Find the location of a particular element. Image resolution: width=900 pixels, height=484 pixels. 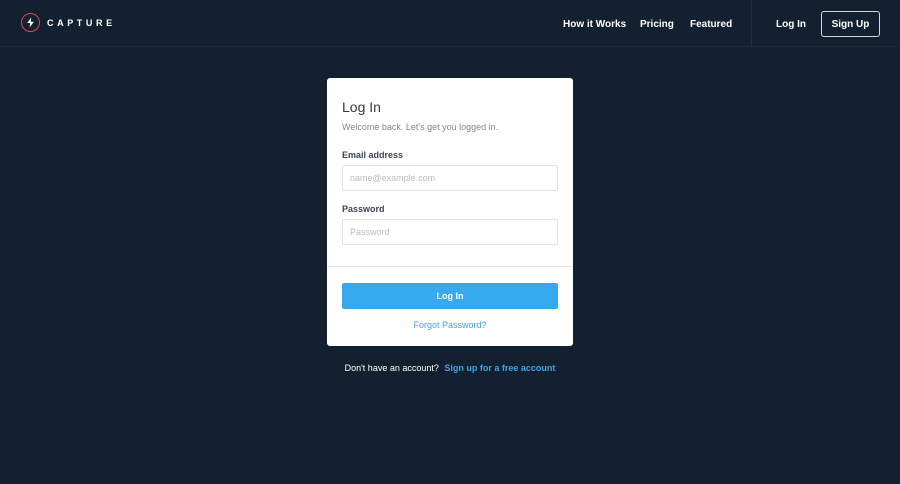

forgot-password-label: Forgot Password? is located at coordinates (449, 325).